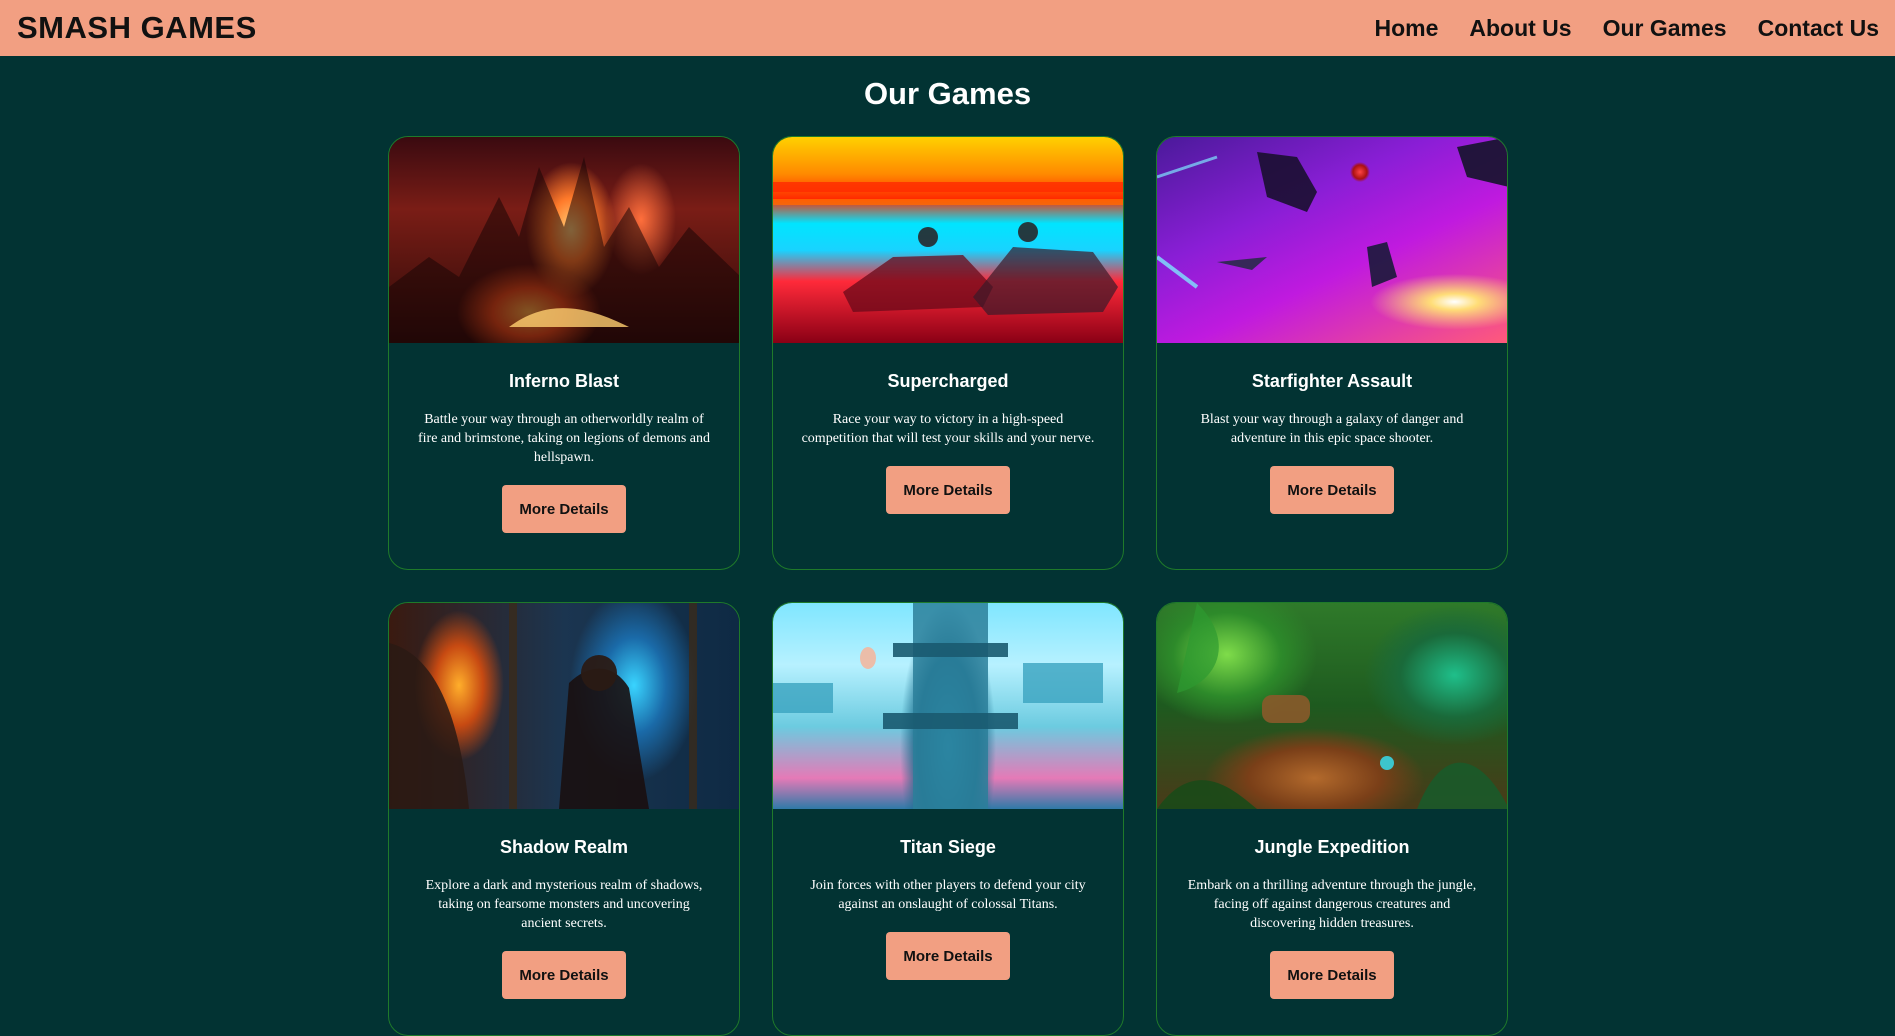 The image size is (1895, 1036). What do you see at coordinates (564, 706) in the screenshot?
I see `shadow-artwork-image` at bounding box center [564, 706].